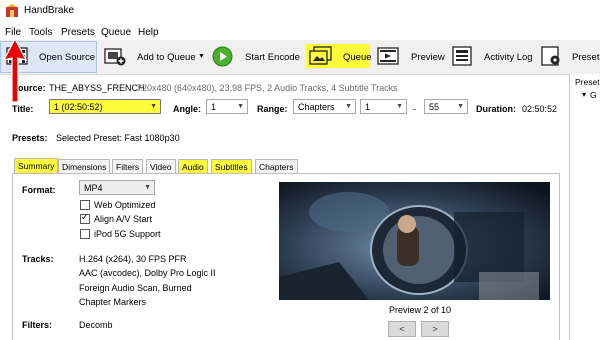 The width and height of the screenshot is (600, 340). What do you see at coordinates (300, 11) in the screenshot?
I see `title-bar` at bounding box center [300, 11].